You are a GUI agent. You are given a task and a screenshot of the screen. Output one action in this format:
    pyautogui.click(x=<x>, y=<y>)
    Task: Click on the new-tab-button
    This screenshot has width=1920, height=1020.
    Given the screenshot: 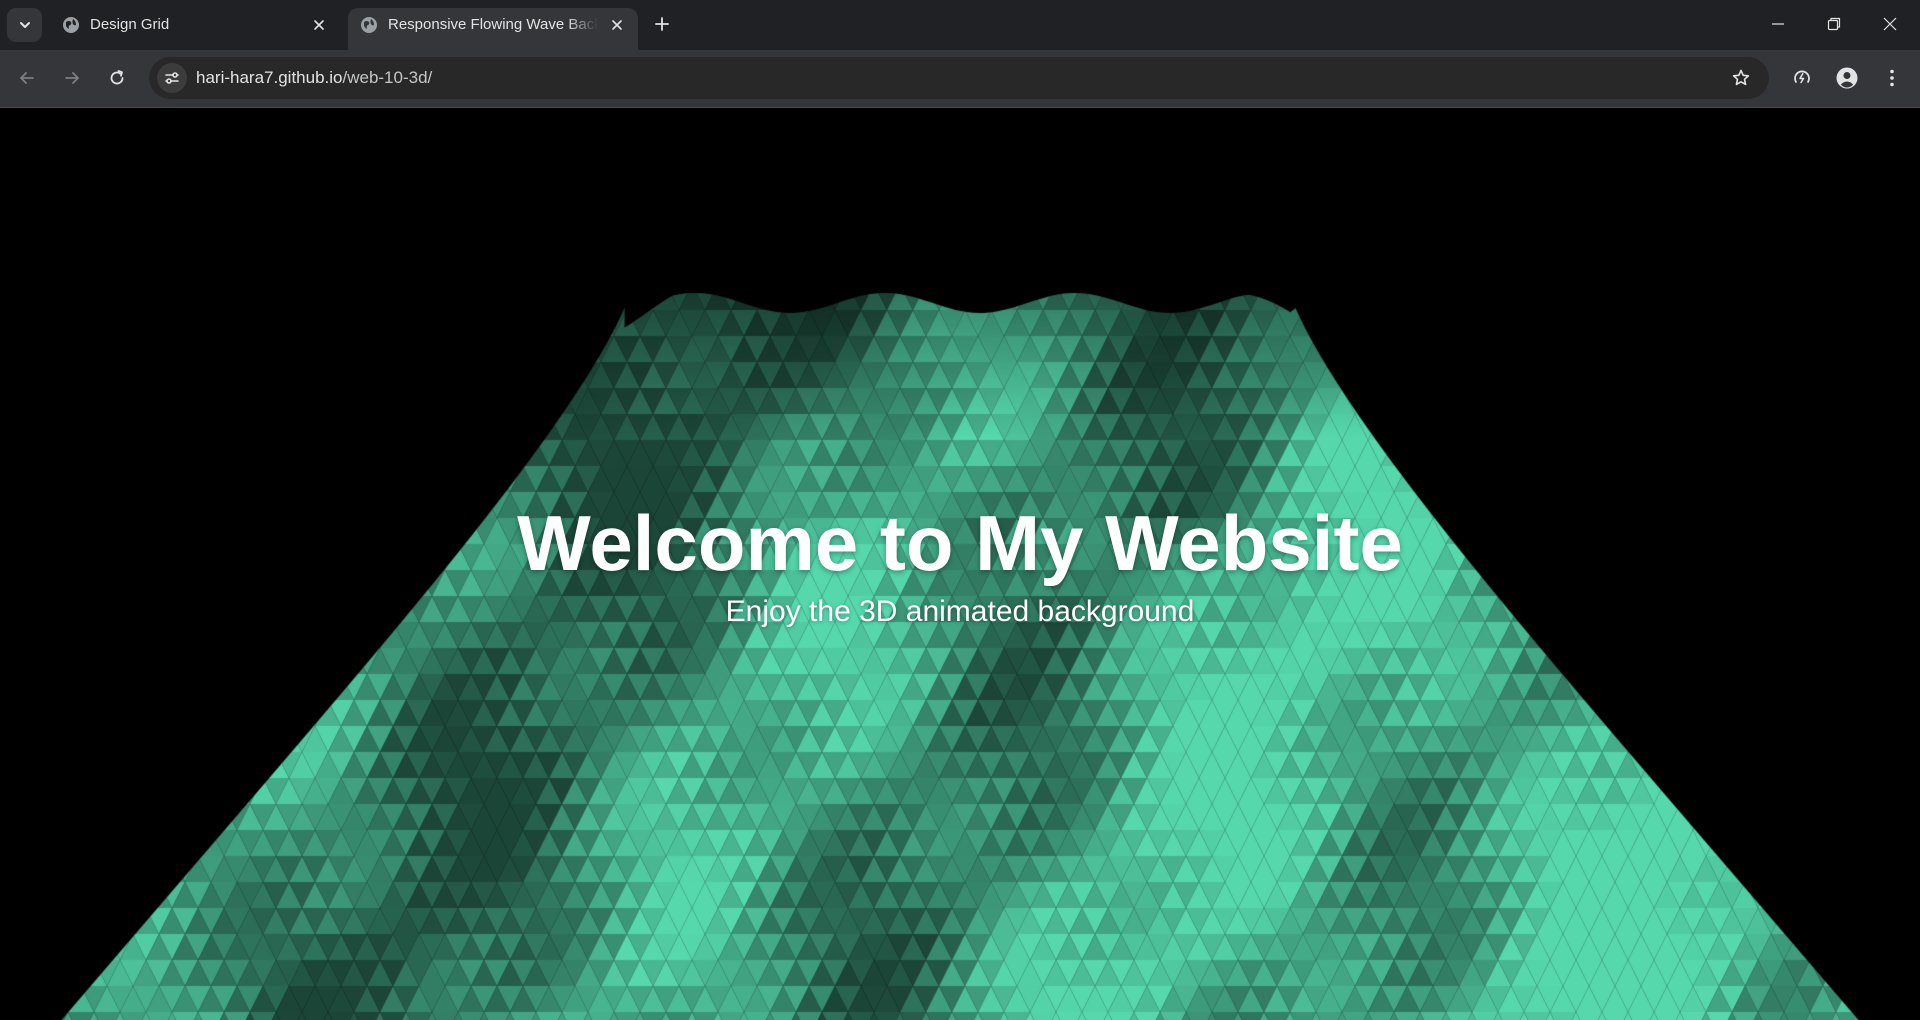 What is the action you would take?
    pyautogui.click(x=662, y=24)
    